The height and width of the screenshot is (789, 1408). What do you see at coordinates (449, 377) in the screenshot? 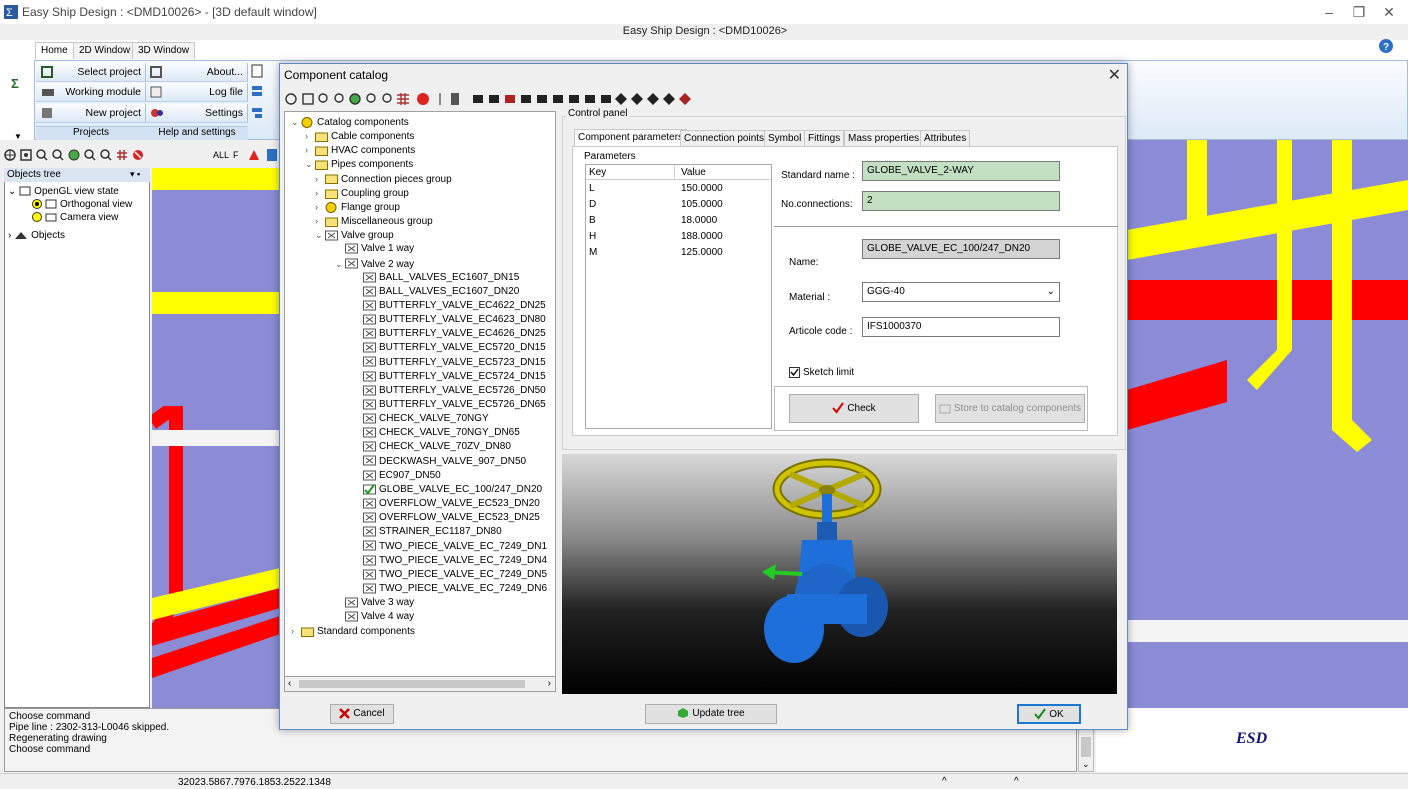
I see `tree-item-component: BUTTERFLY_VALVE_EC5724_DN15` at bounding box center [449, 377].